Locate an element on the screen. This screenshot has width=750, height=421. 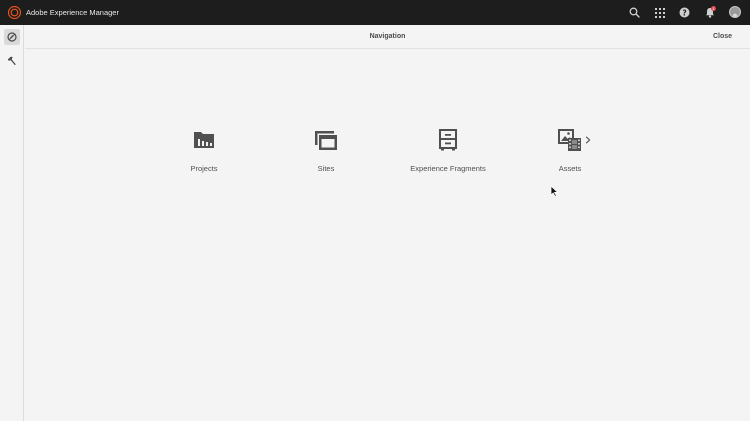
chevron-right-icon is located at coordinates (588, 140).